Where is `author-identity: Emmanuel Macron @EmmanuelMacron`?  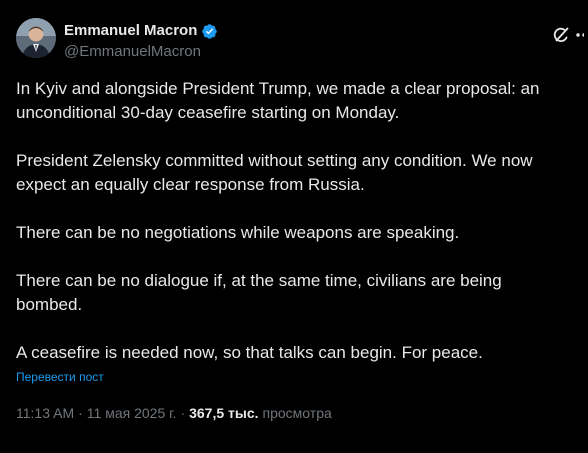 author-identity: Emmanuel Macron @EmmanuelMacron is located at coordinates (141, 40).